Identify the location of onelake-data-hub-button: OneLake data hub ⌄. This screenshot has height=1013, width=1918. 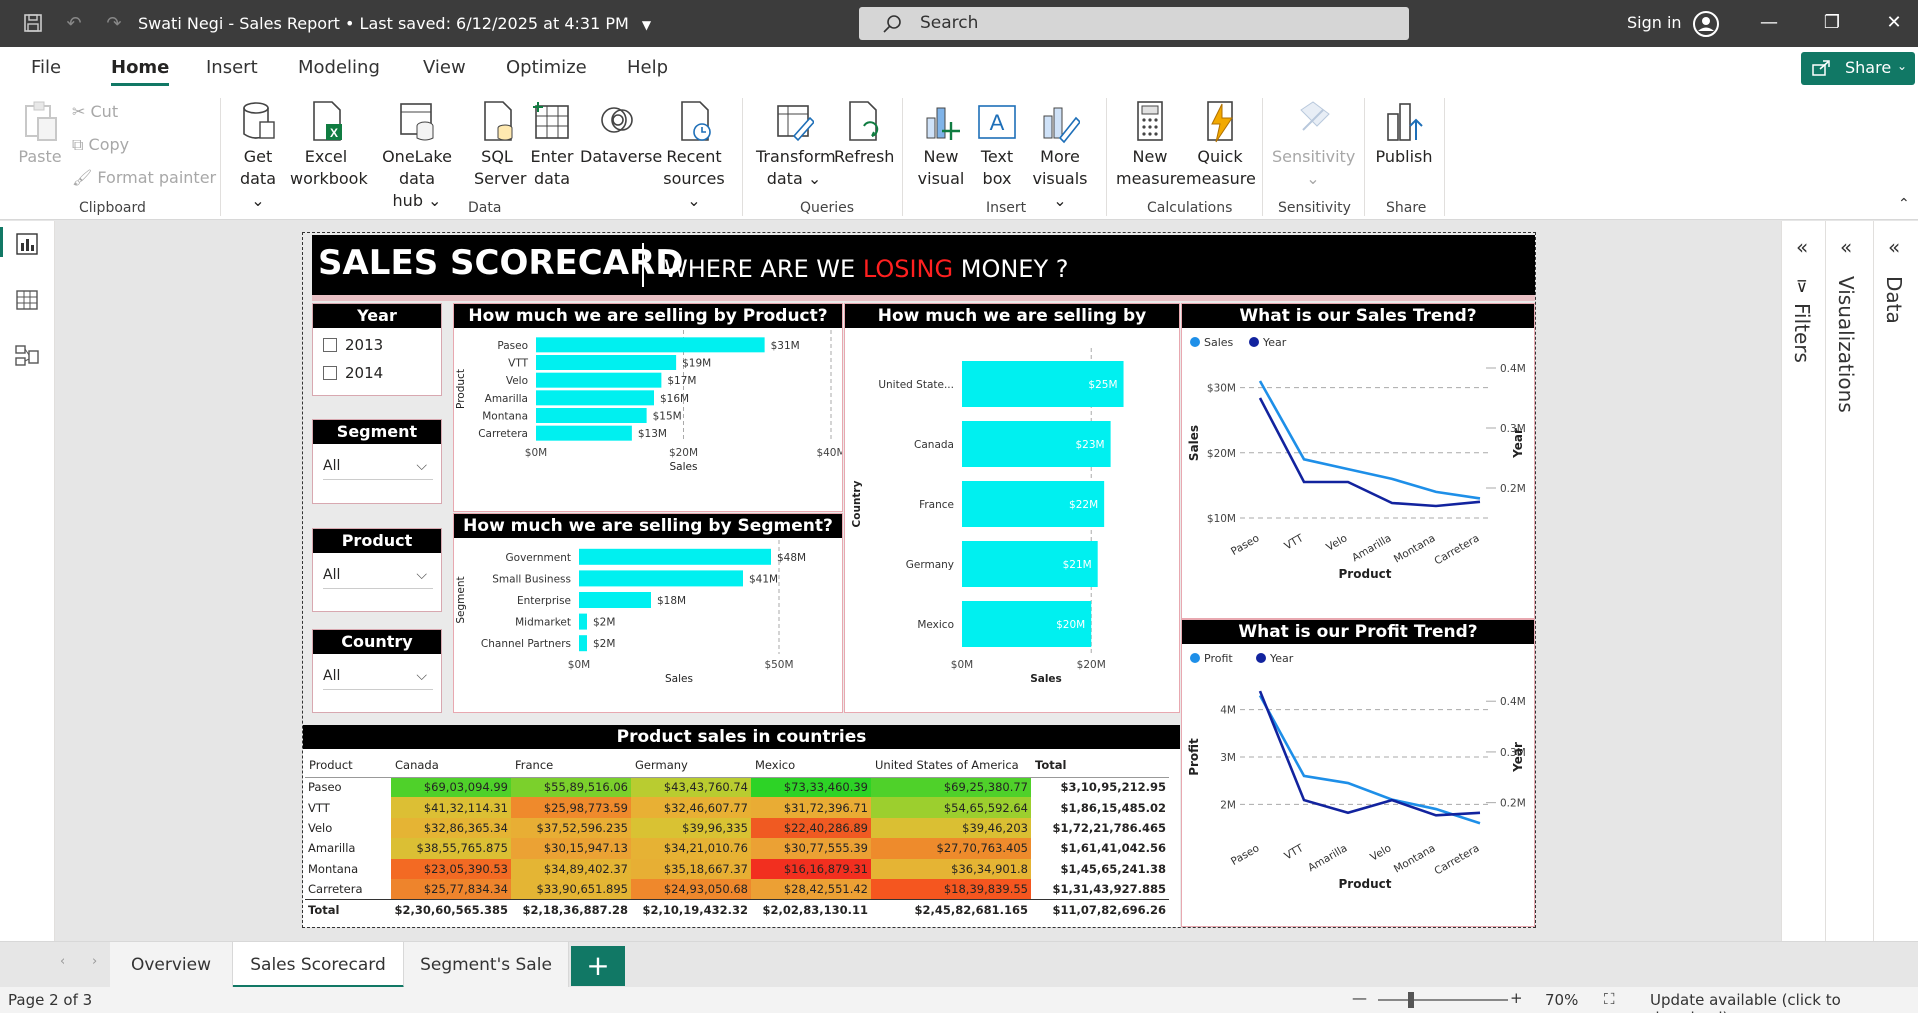
(417, 156).